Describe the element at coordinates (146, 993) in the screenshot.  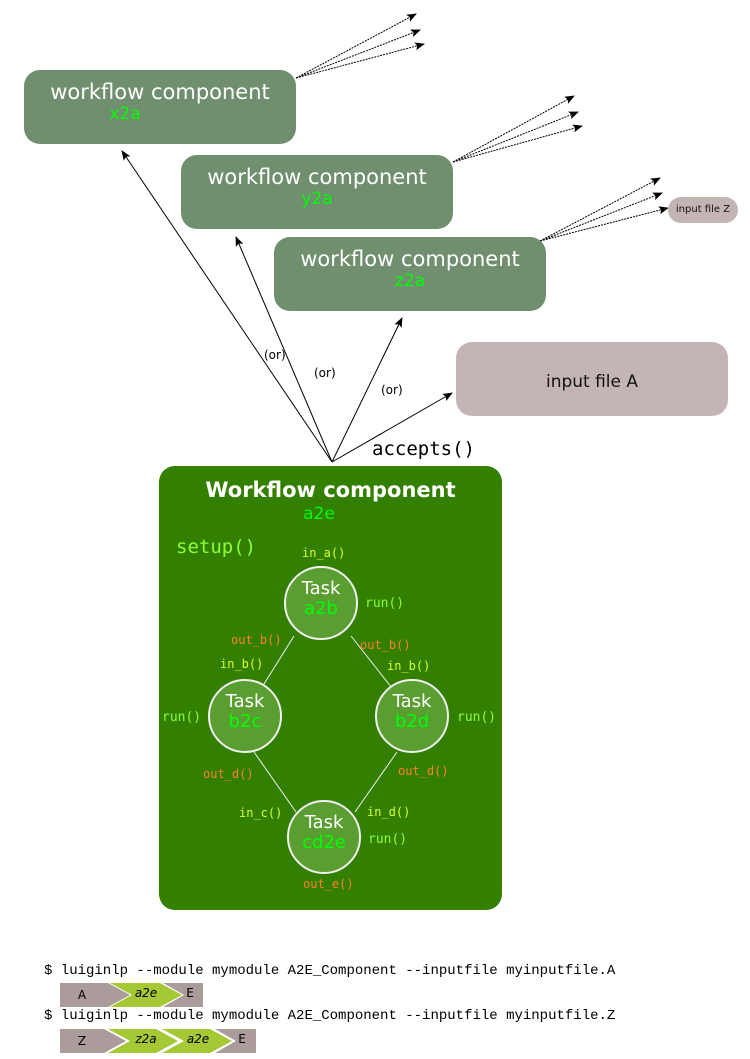
I see `pipeline-1-label-a2e: a2e` at that location.